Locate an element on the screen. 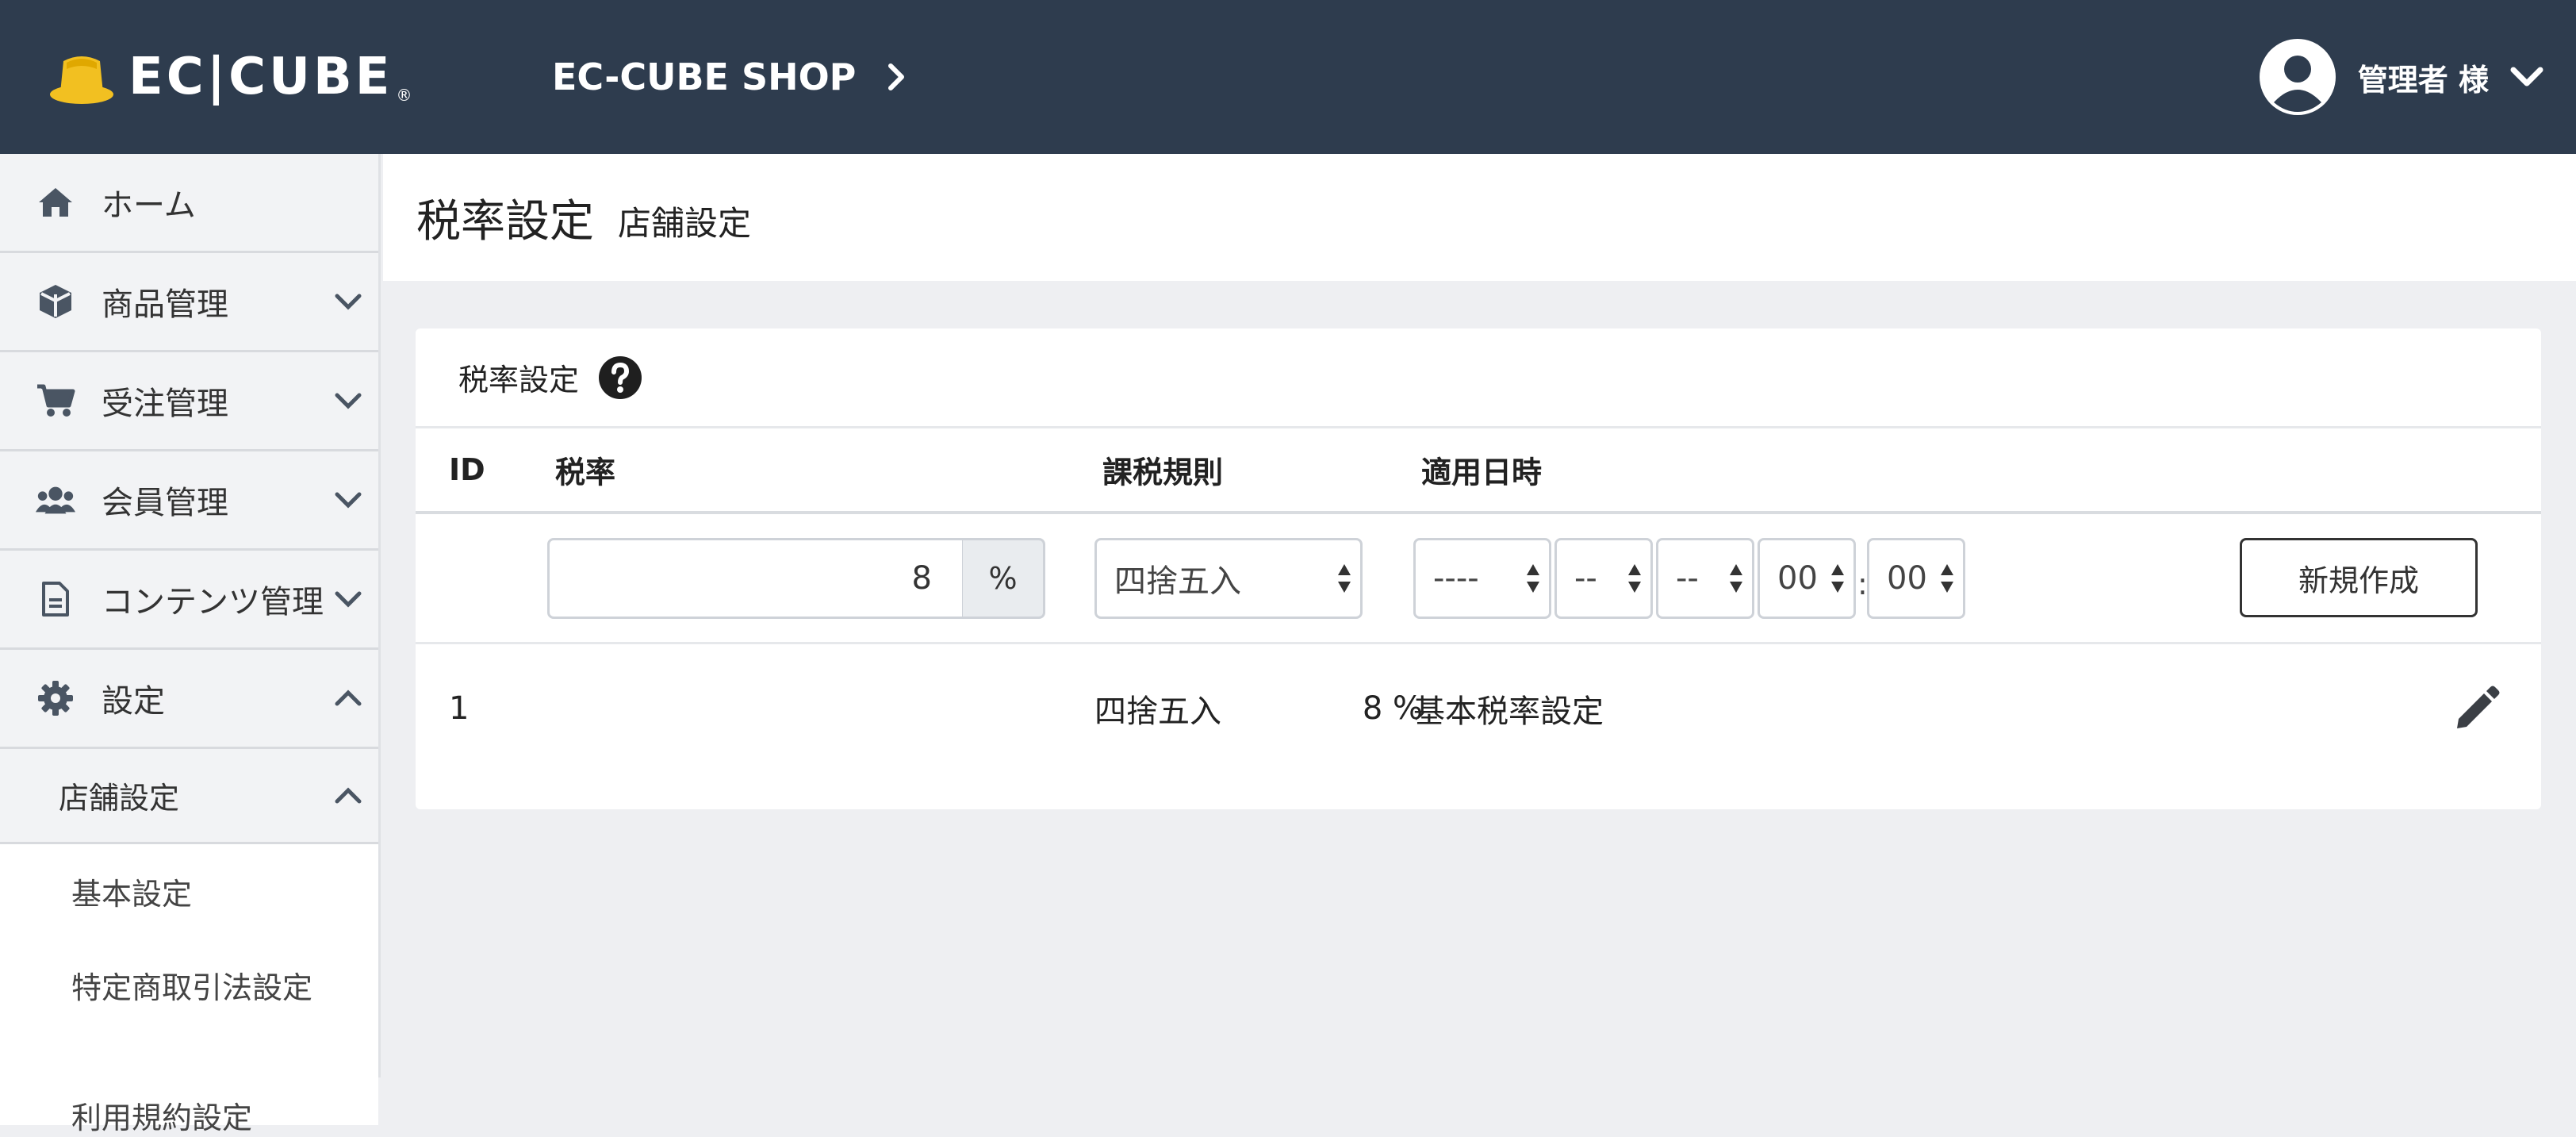 The height and width of the screenshot is (1137, 2576). user-name: 管理者 様 is located at coordinates (2423, 80).